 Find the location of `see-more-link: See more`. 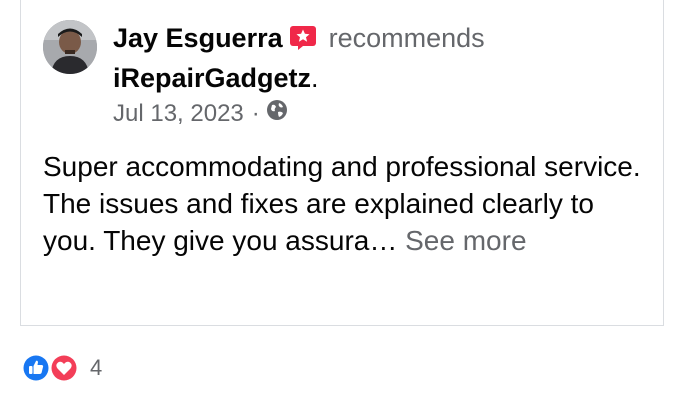

see-more-link: See more is located at coordinates (465, 240).